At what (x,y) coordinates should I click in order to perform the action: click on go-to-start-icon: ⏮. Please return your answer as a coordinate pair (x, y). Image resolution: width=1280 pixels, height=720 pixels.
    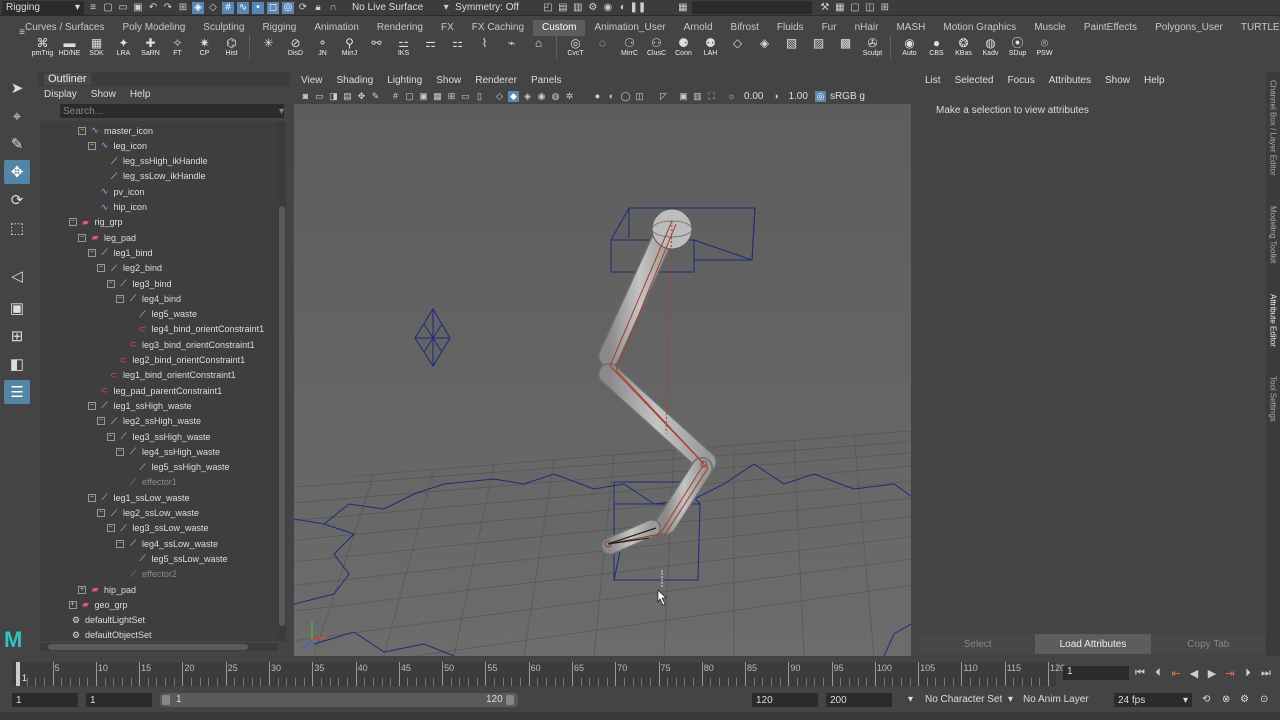
    Looking at the image, I should click on (1140, 673).